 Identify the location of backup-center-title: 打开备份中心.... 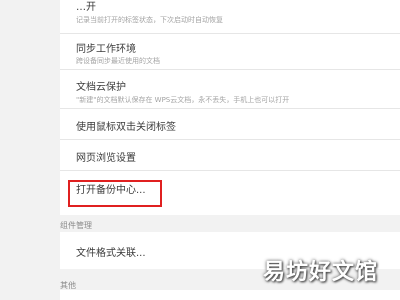
(111, 190).